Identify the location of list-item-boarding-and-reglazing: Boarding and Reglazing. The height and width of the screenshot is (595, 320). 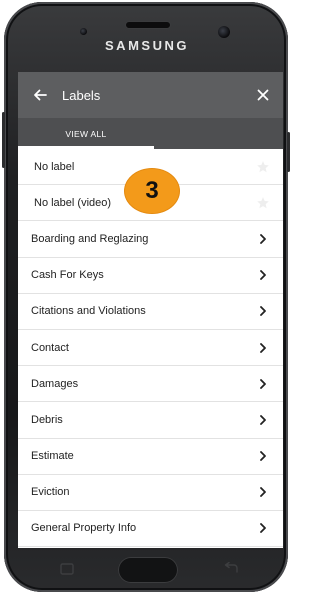
(150, 239).